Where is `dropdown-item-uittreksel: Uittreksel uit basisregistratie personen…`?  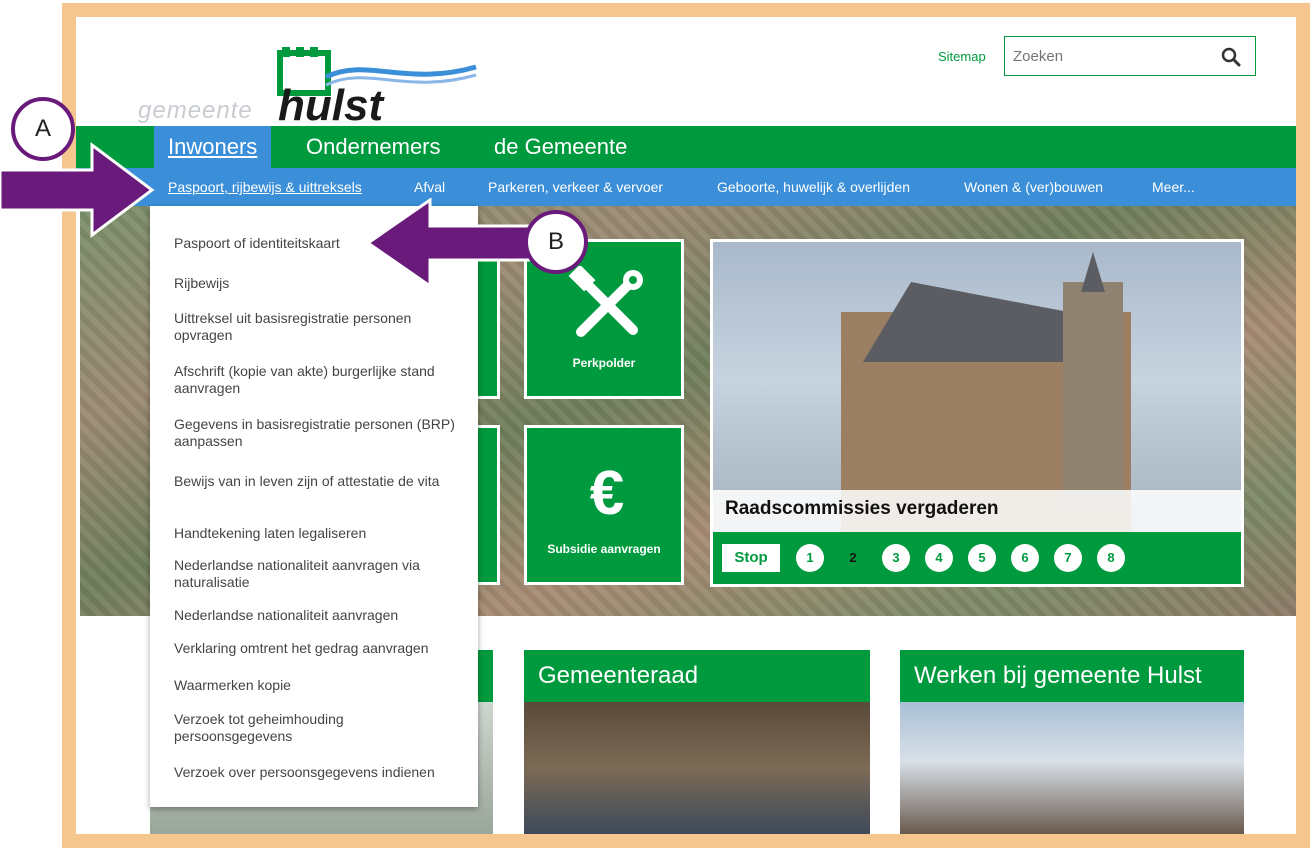
dropdown-item-uittreksel: Uittreksel uit basisregistratie personen… is located at coordinates (319, 327).